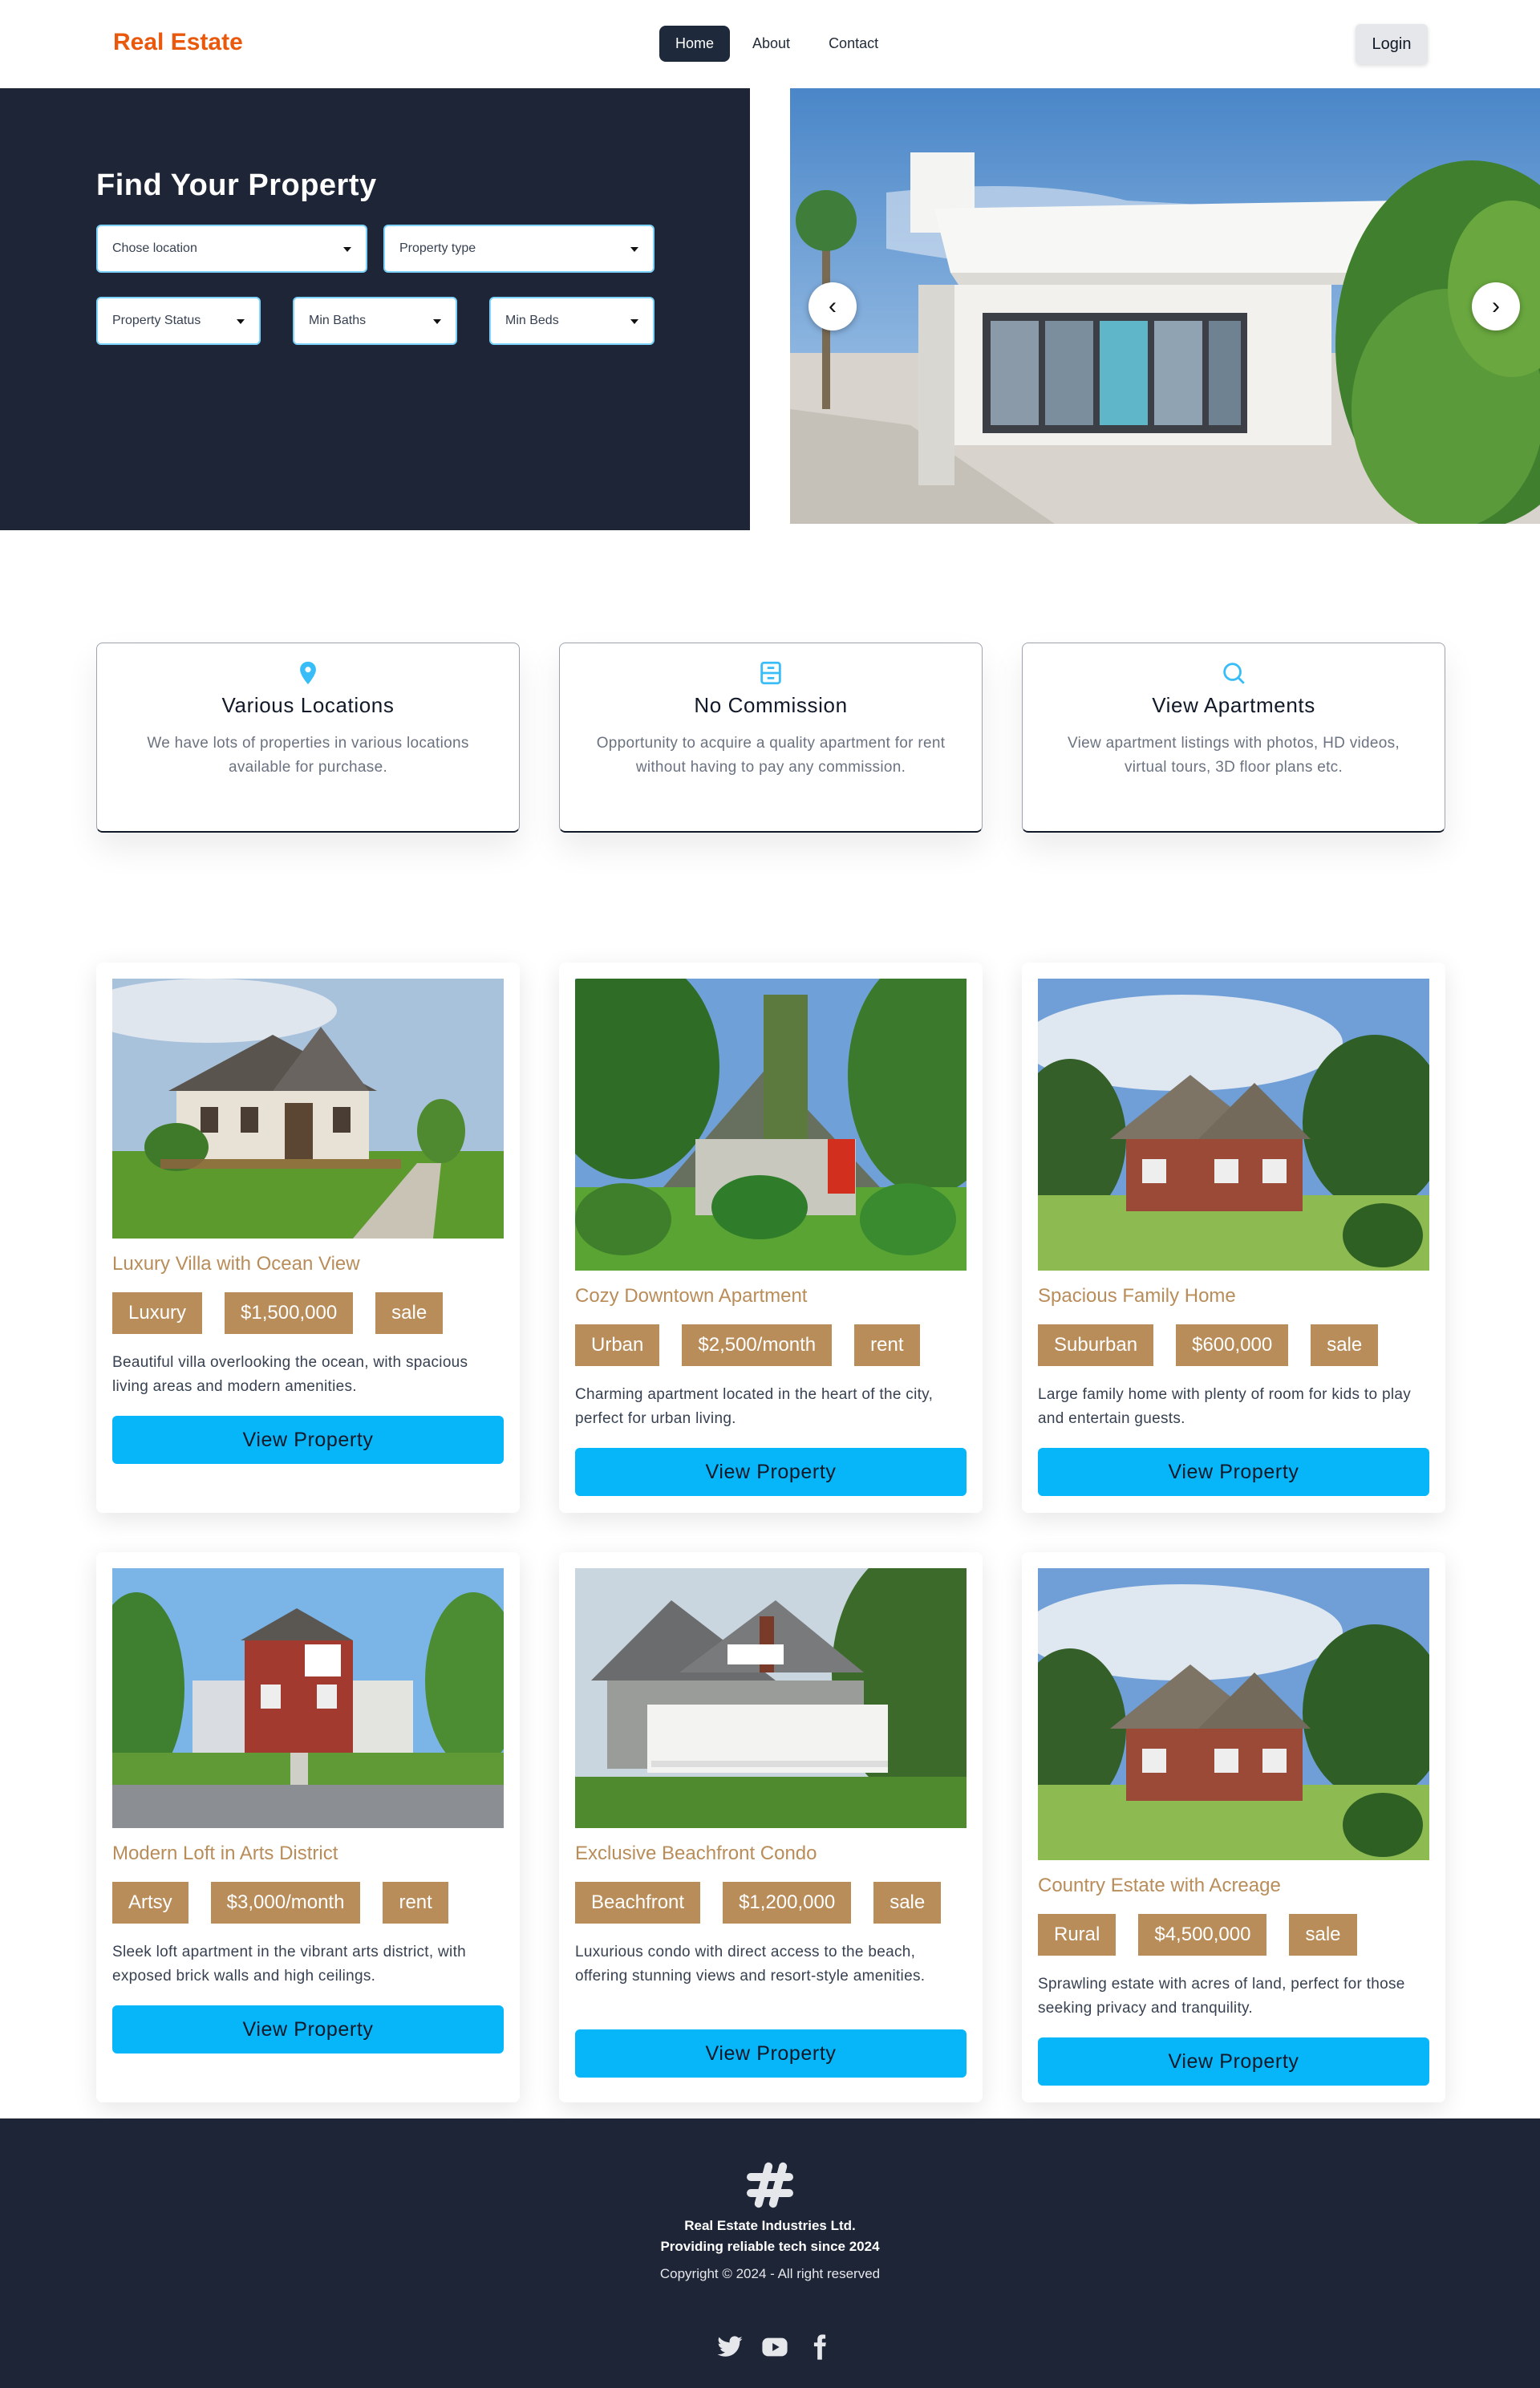  I want to click on min-baths-select-label: Min Baths, so click(338, 320).